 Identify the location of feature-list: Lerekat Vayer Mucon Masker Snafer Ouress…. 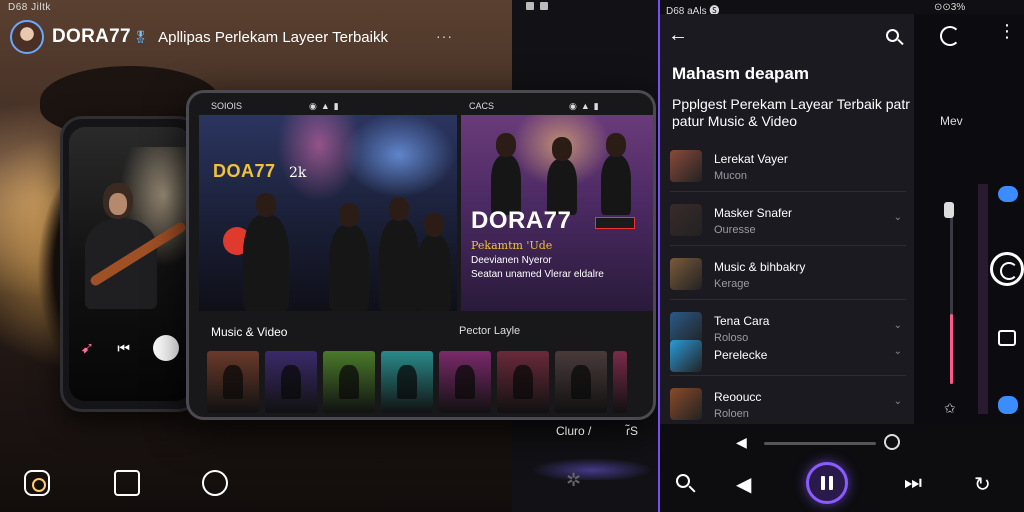
(788, 284).